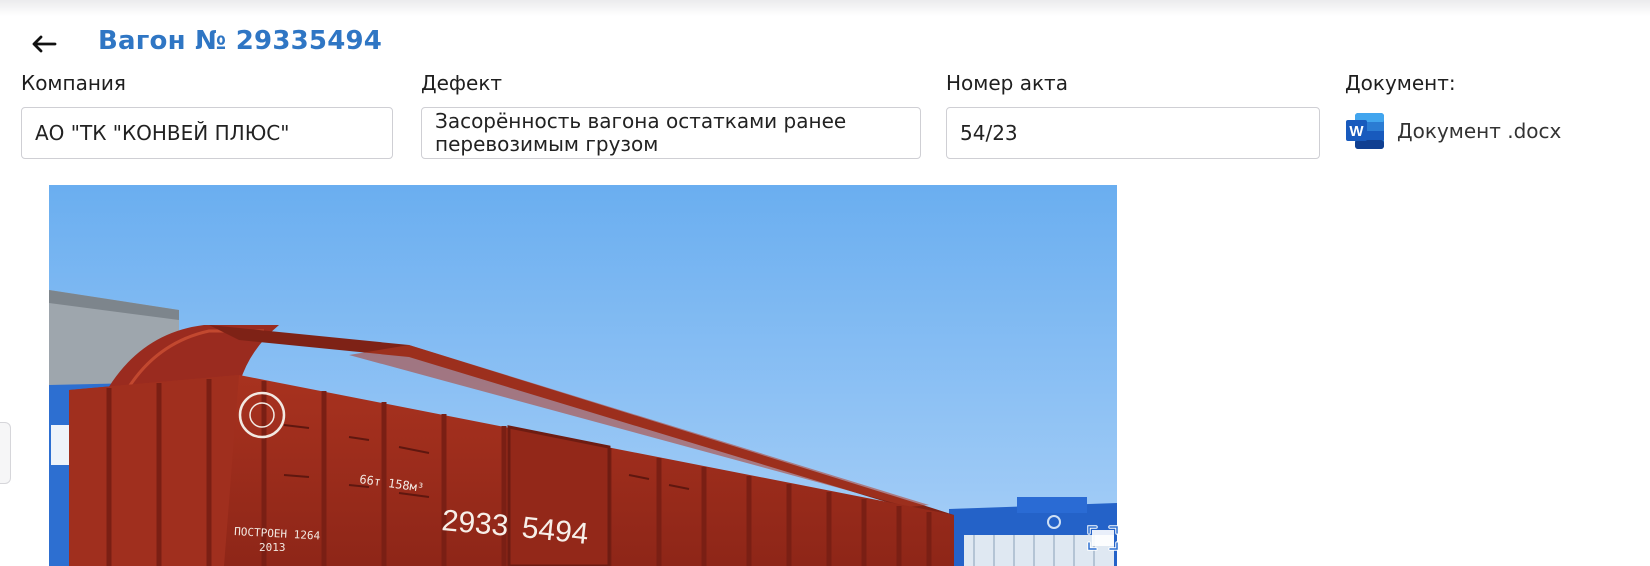 The height and width of the screenshot is (566, 1650). Describe the element at coordinates (474, 523) in the screenshot. I see `photo-car-number-left: 2933` at that location.